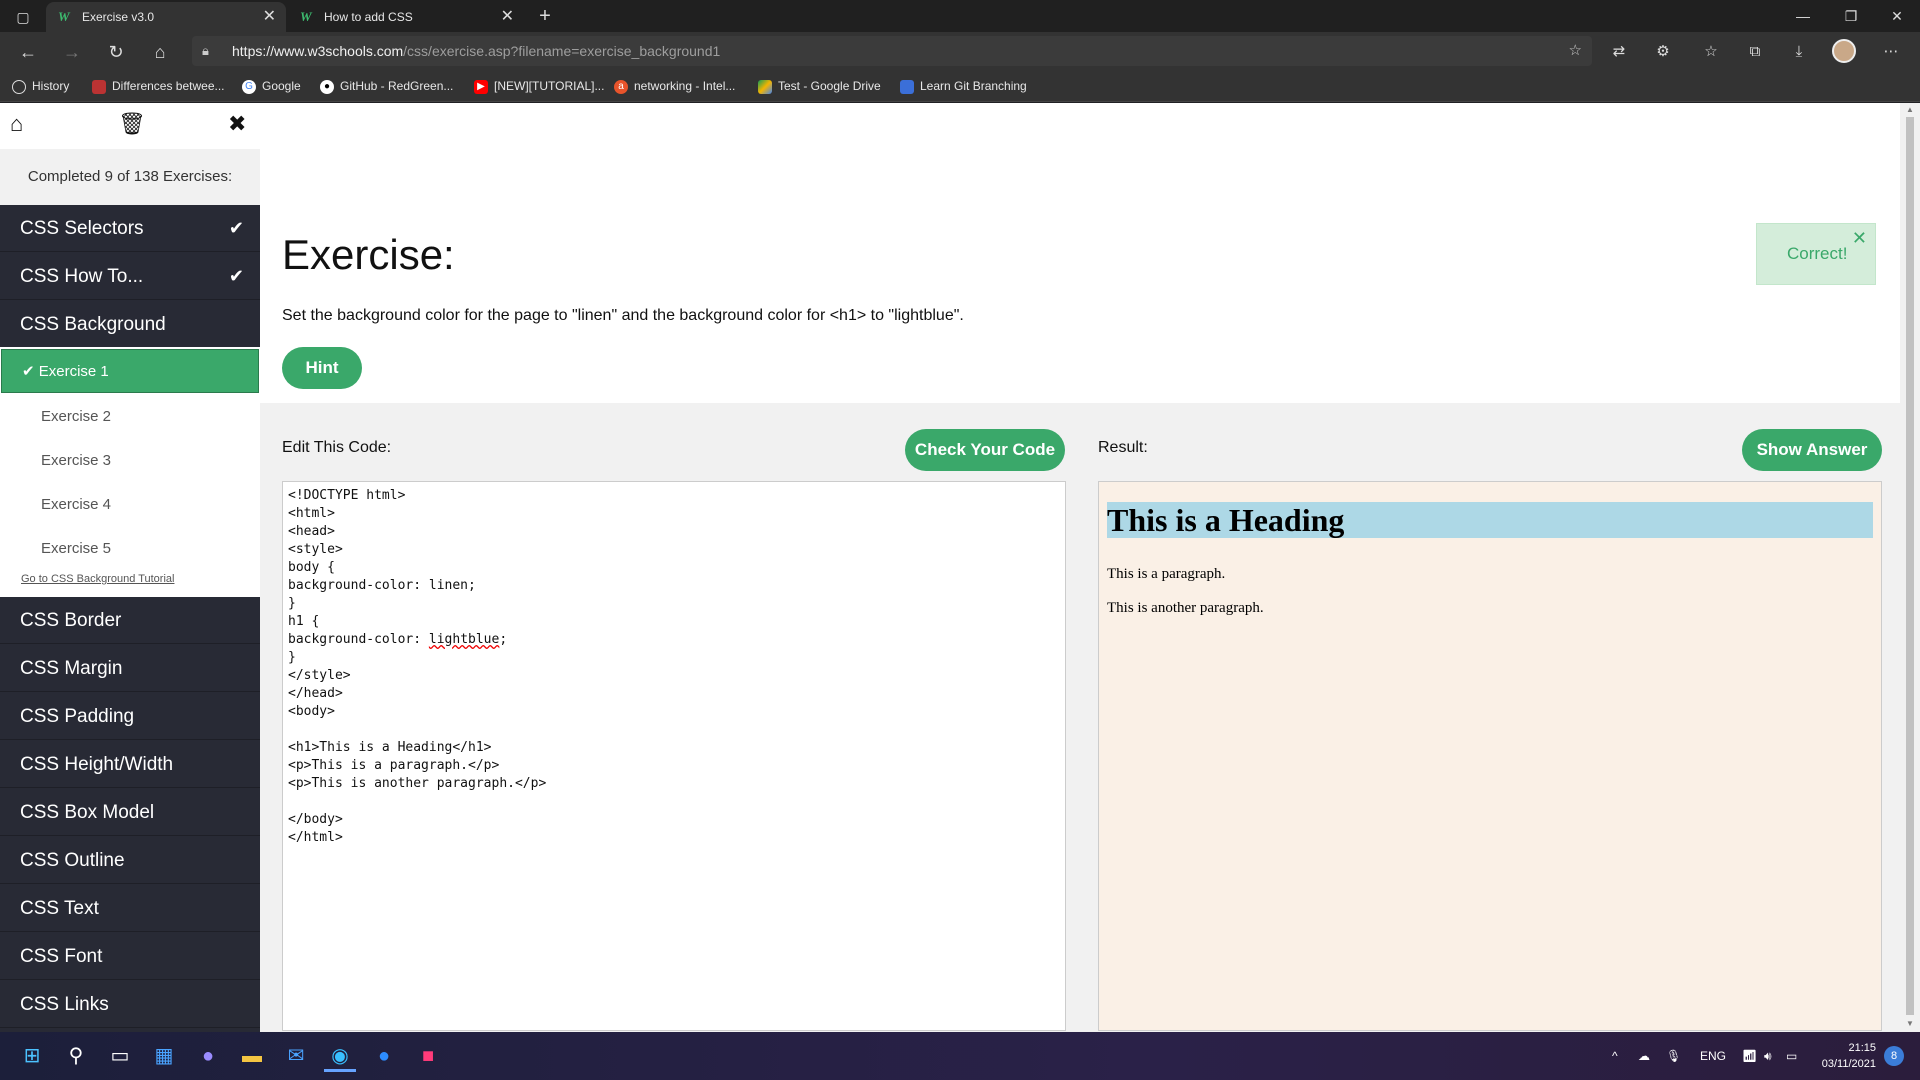 The image size is (1920, 1080). Describe the element at coordinates (129, 417) in the screenshot. I see `exercise-item-2: Exercise 2` at that location.